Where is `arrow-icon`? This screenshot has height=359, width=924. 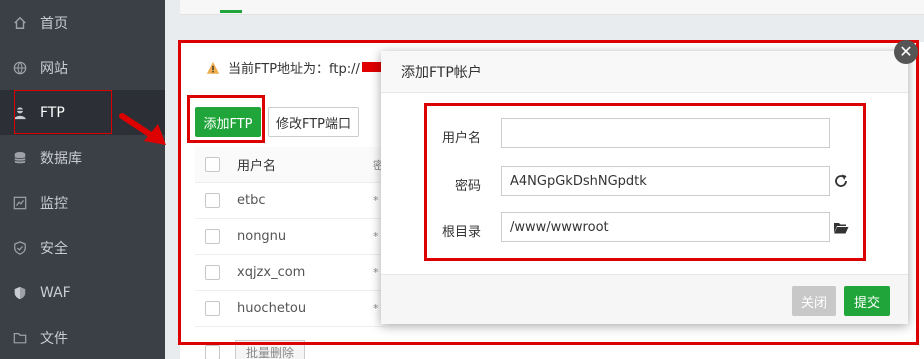
arrow-icon is located at coordinates (142, 129).